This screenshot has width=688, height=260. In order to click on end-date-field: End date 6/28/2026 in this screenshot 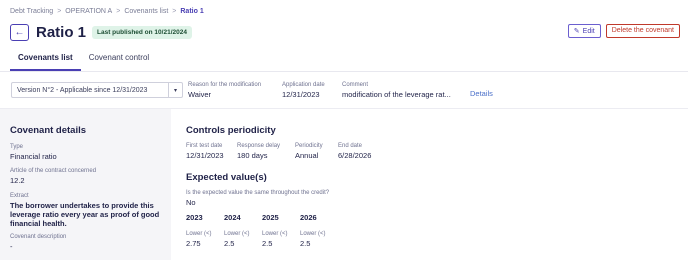, I will do `click(354, 151)`.